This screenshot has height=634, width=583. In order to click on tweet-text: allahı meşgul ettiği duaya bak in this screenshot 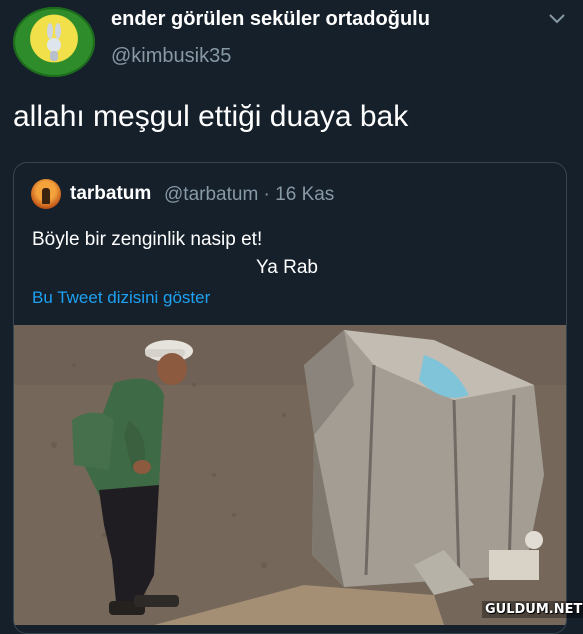, I will do `click(211, 116)`.